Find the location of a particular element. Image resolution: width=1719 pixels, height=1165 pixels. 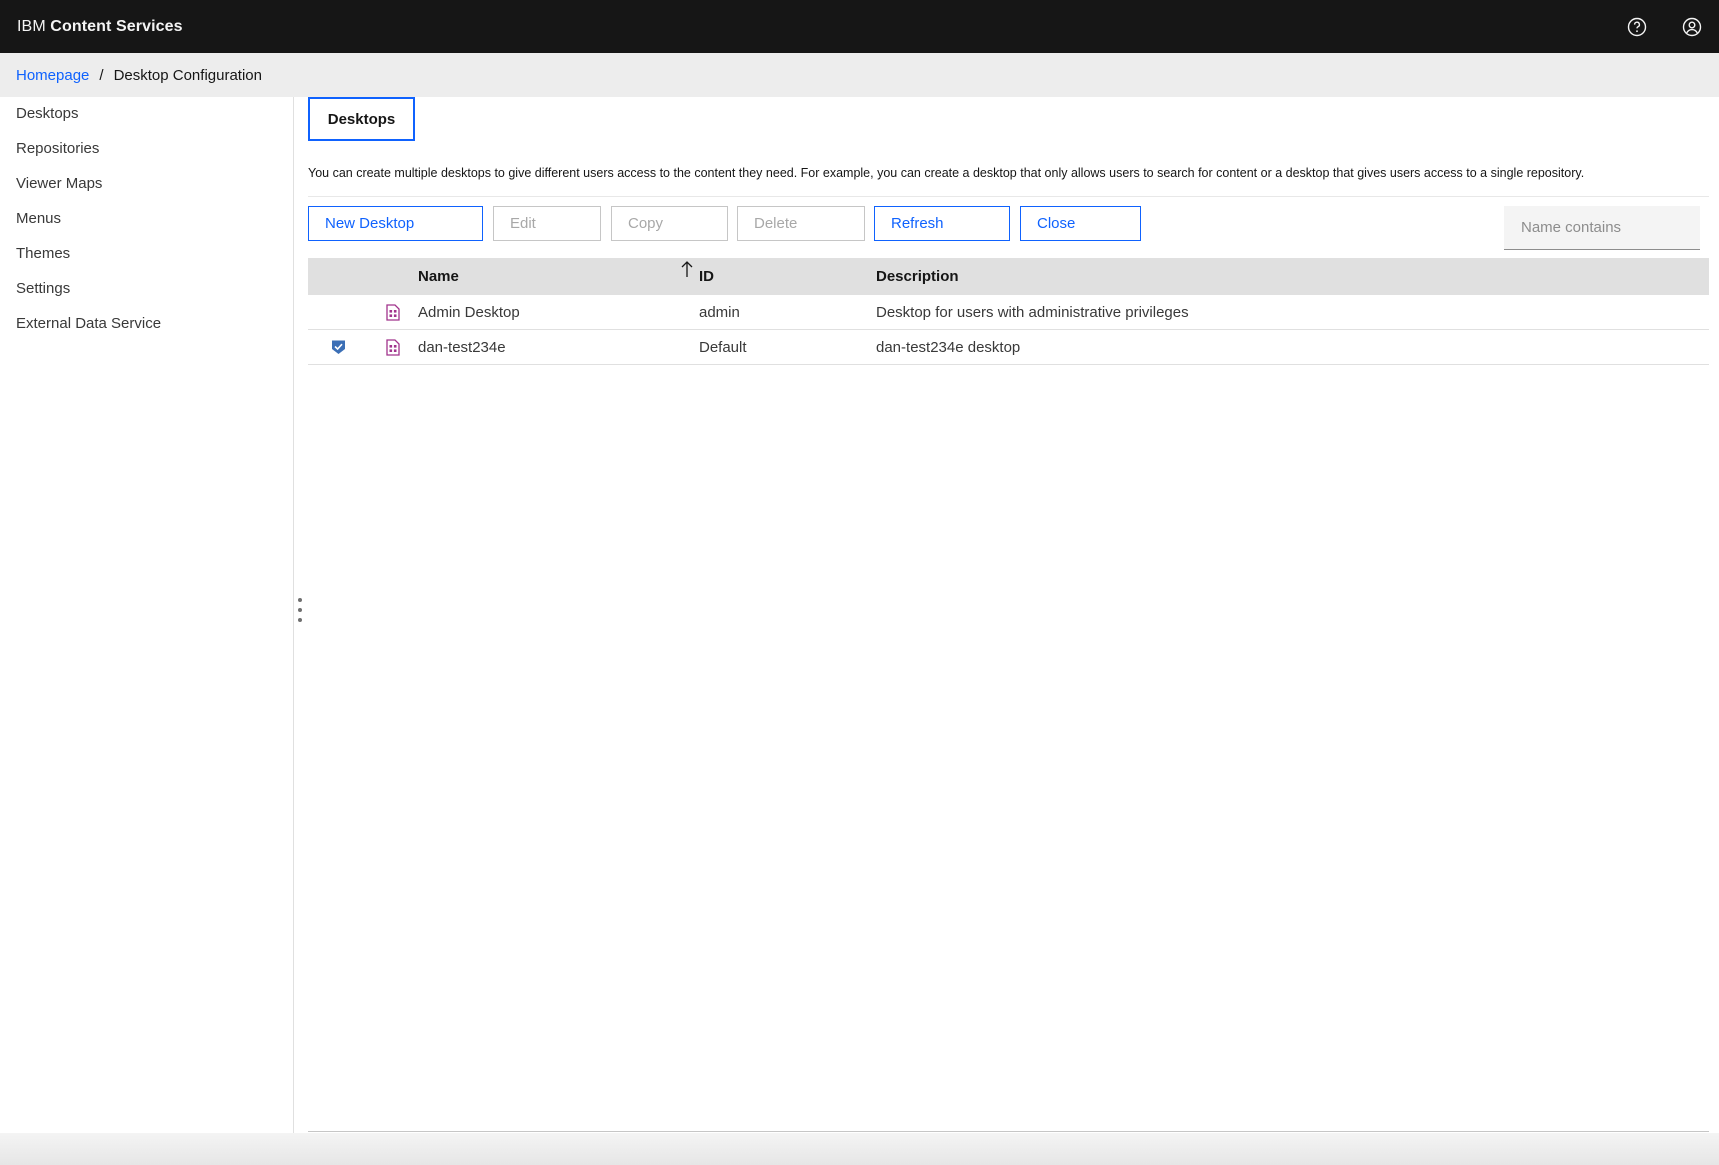

sidebar-item-menus: Menus is located at coordinates (146, 219).